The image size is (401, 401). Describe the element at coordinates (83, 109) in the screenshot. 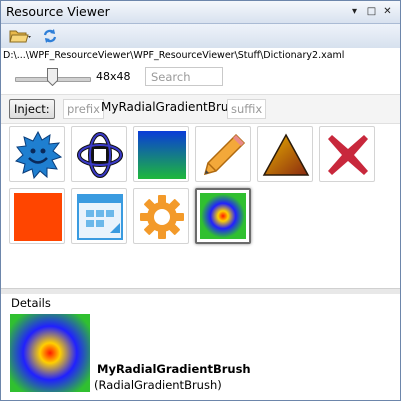

I see `prefix-field: prefix` at that location.